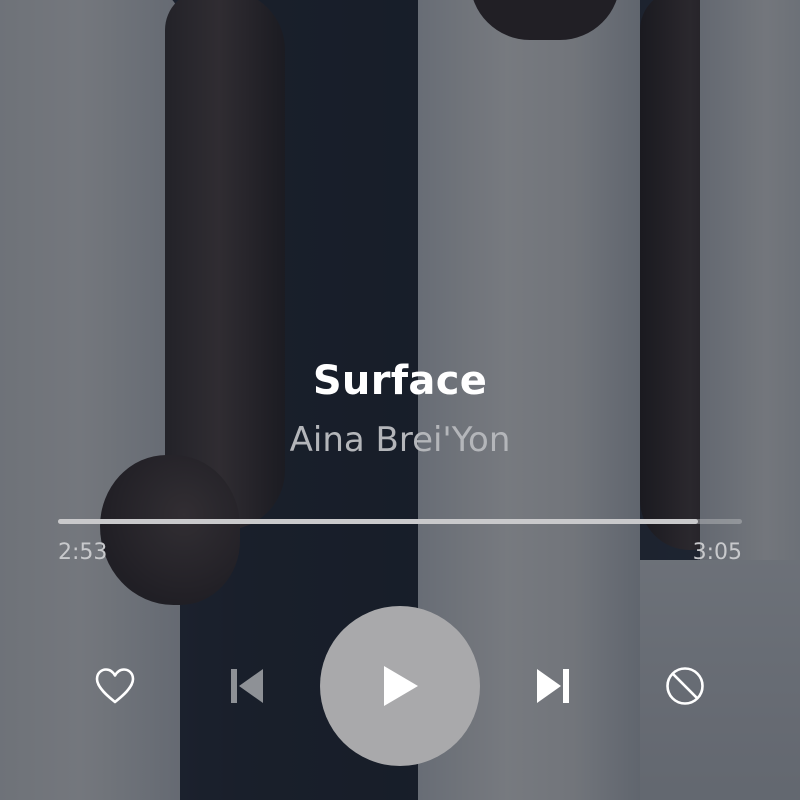 The width and height of the screenshot is (800, 800). I want to click on skip-next-icon, so click(553, 686).